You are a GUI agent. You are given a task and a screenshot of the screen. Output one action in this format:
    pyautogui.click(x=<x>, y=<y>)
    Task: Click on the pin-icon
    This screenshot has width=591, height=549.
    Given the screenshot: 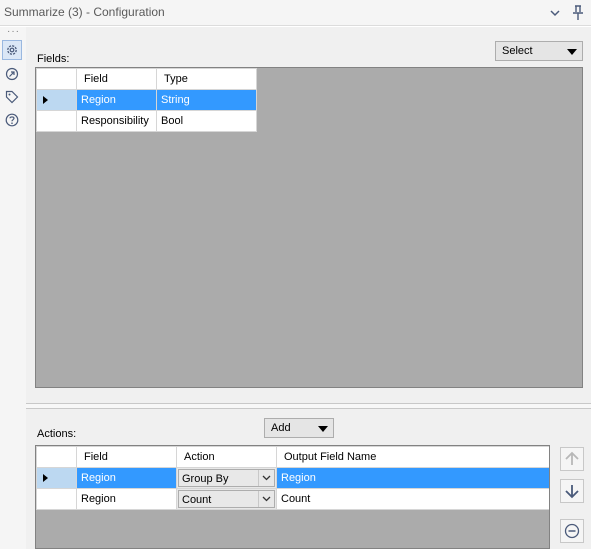 What is the action you would take?
    pyautogui.click(x=578, y=12)
    